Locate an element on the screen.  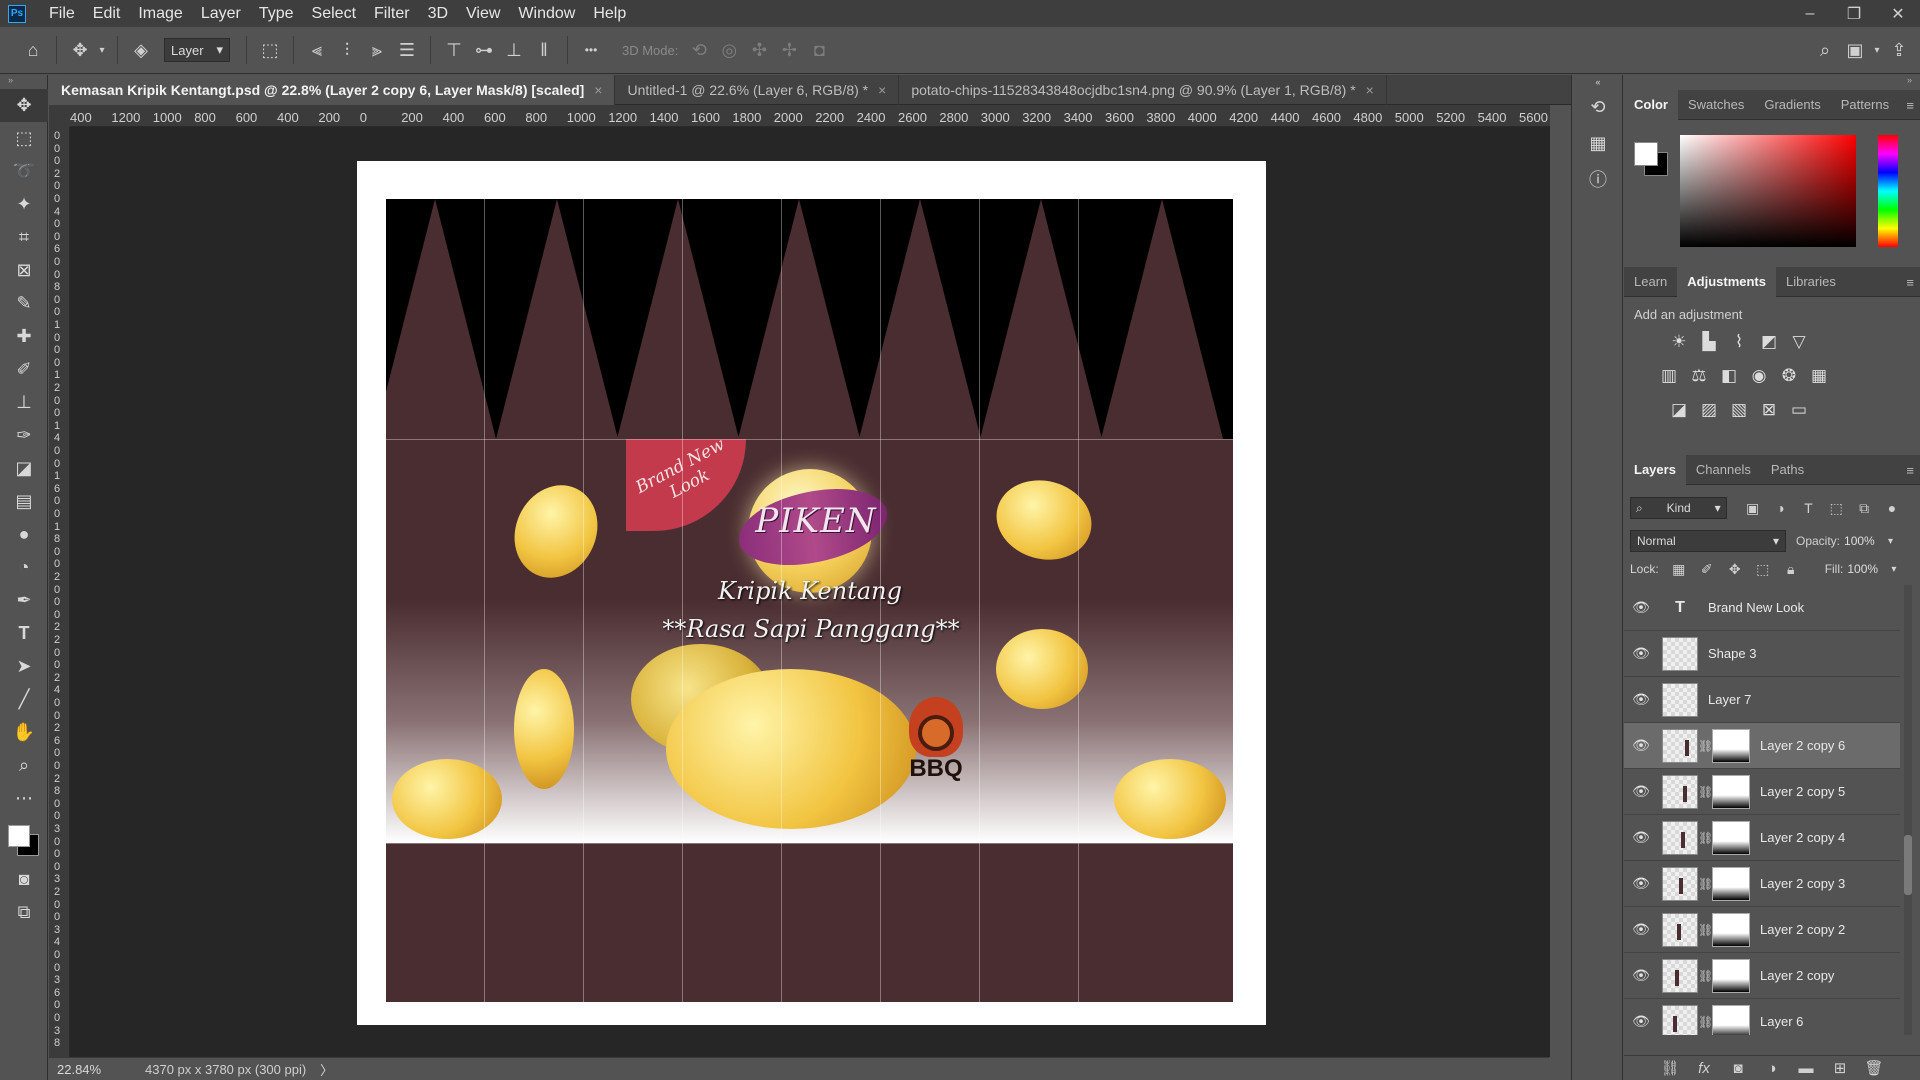
layer-row: 👁︎ T Brand New Look is located at coordinates (1762, 608).